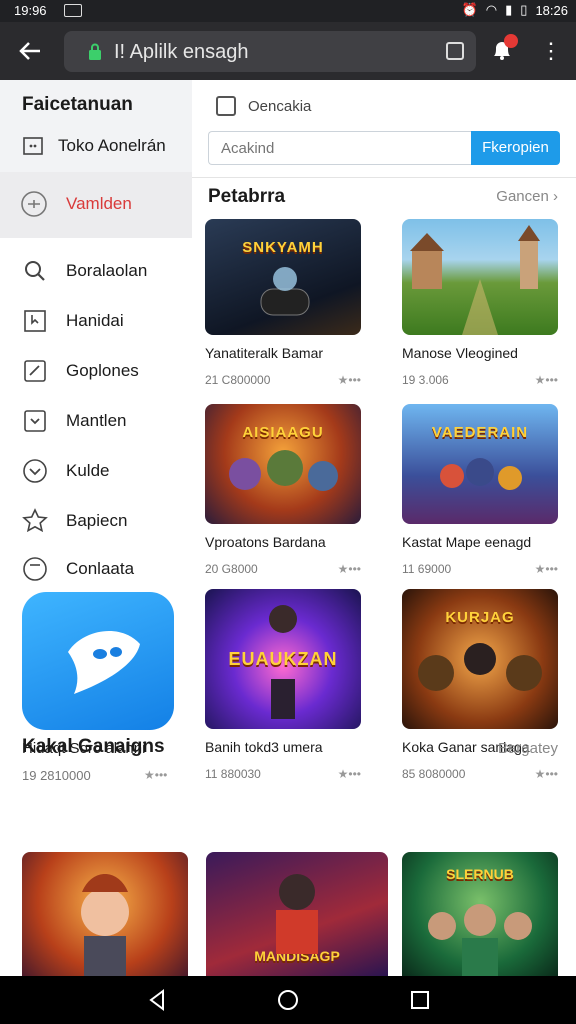 The image size is (576, 1024). What do you see at coordinates (551, 51) in the screenshot?
I see `overflow-menu-icon: ⋮` at bounding box center [551, 51].